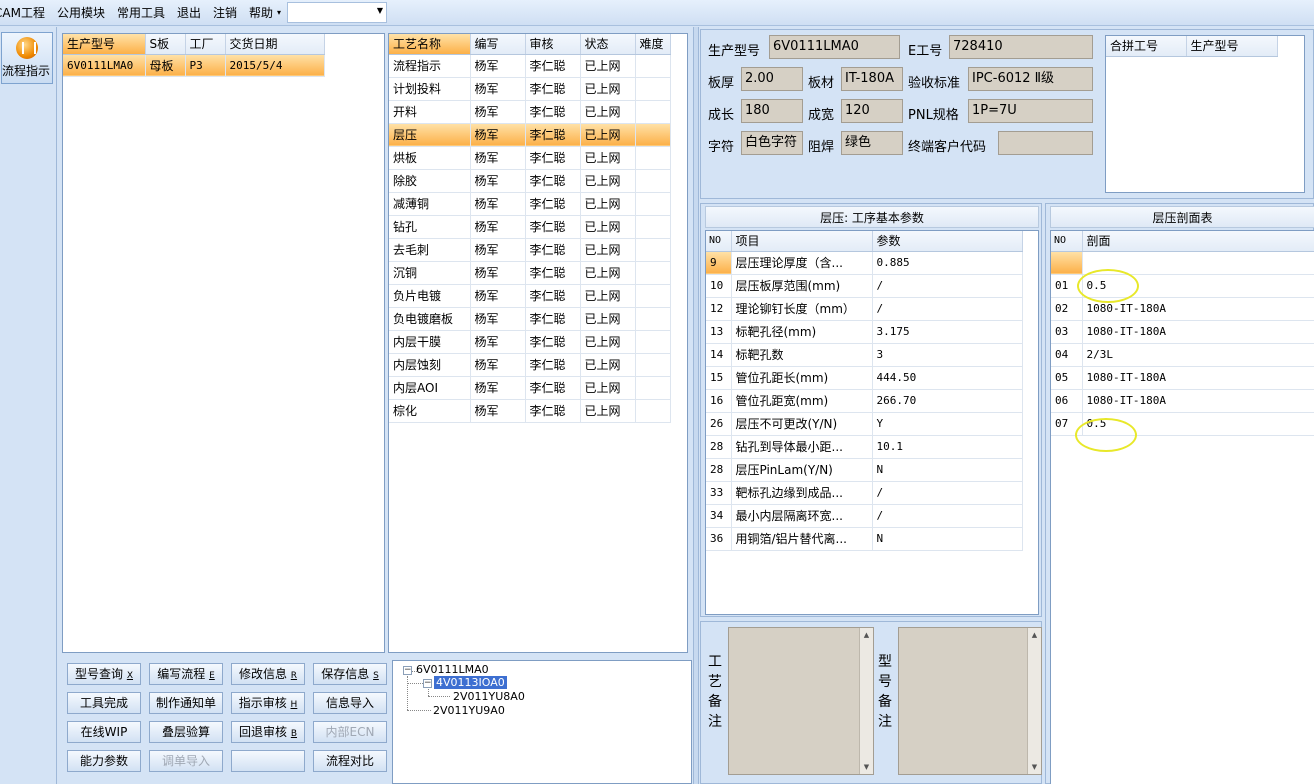 Image resolution: width=1314 pixels, height=784 pixels. What do you see at coordinates (469, 710) in the screenshot?
I see `tree-node-sibling: 2V011YU9A0` at bounding box center [469, 710].